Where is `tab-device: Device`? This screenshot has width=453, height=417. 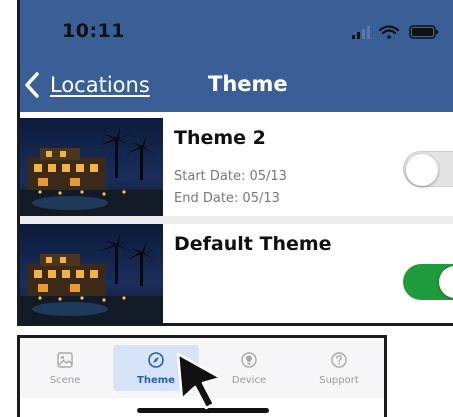 tab-device: Device is located at coordinates (249, 368).